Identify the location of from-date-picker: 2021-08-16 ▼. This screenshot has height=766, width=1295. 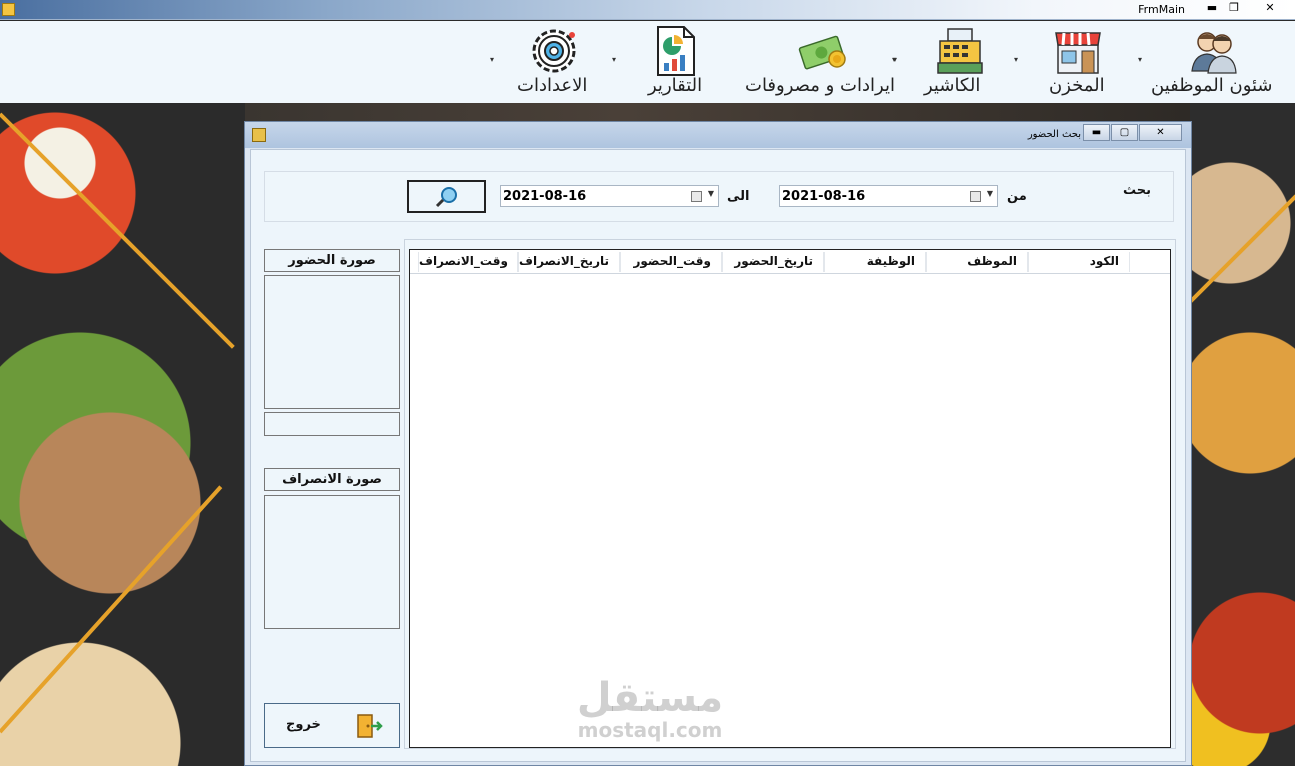
(888, 196).